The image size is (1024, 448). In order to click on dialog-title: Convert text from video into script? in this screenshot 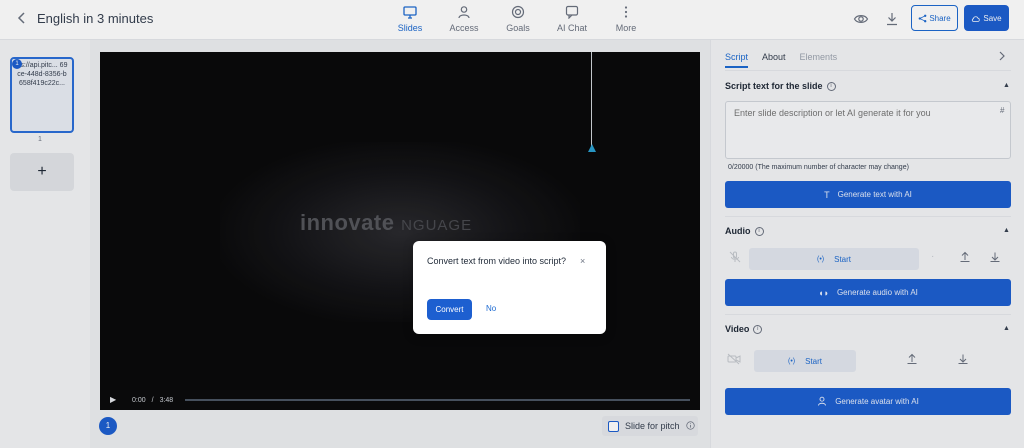, I will do `click(497, 261)`.